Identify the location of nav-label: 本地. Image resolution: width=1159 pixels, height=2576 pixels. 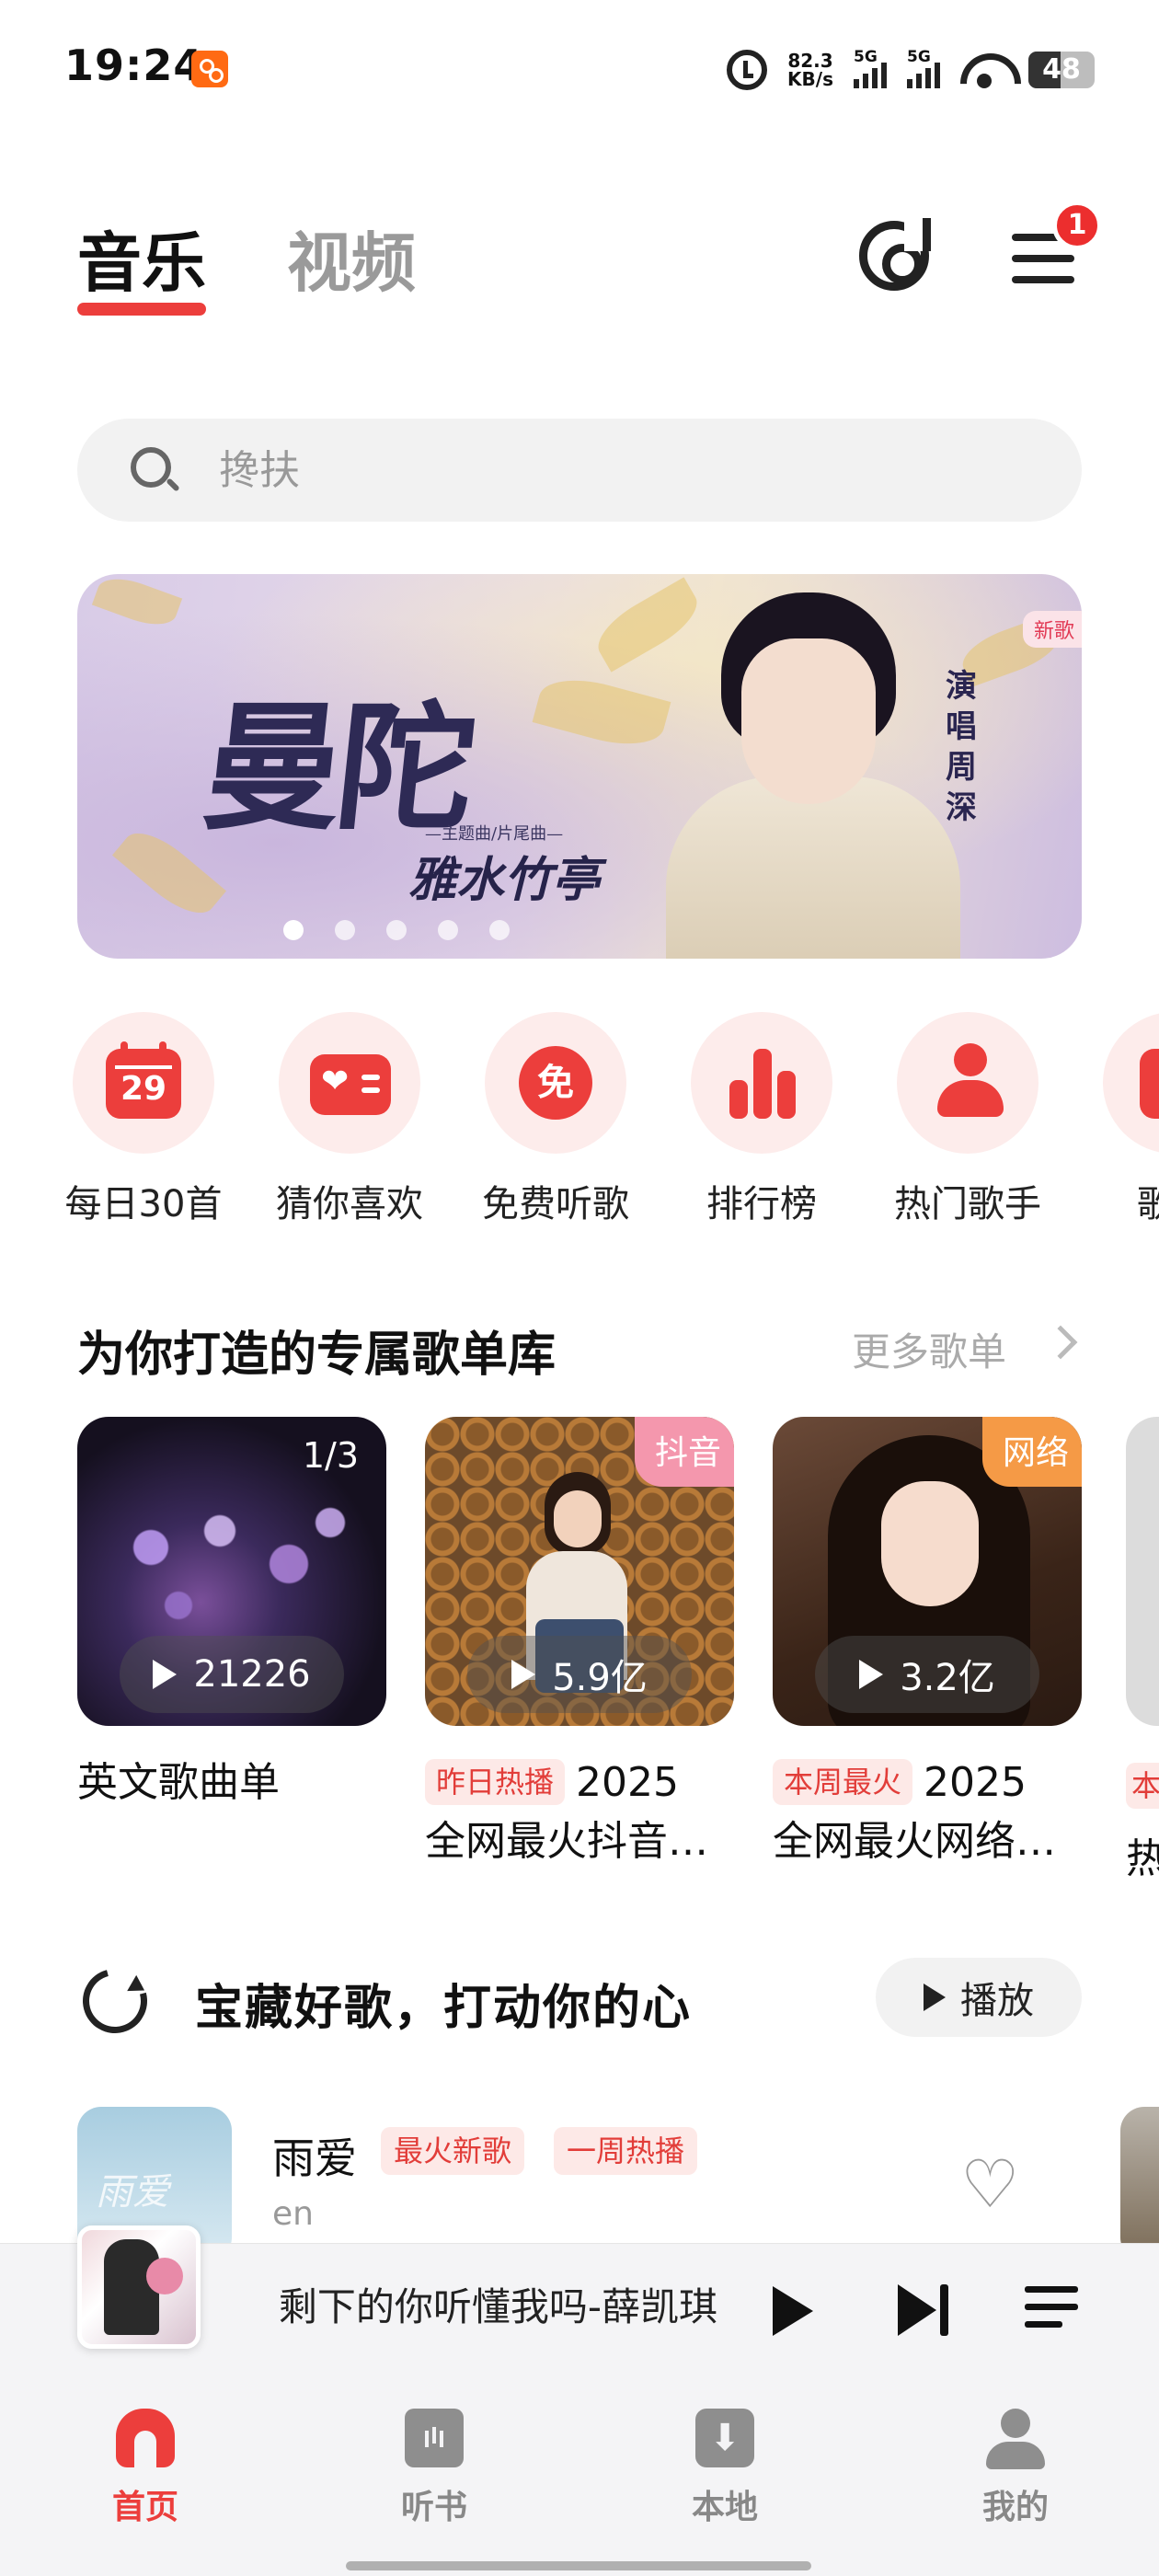
(724, 2507).